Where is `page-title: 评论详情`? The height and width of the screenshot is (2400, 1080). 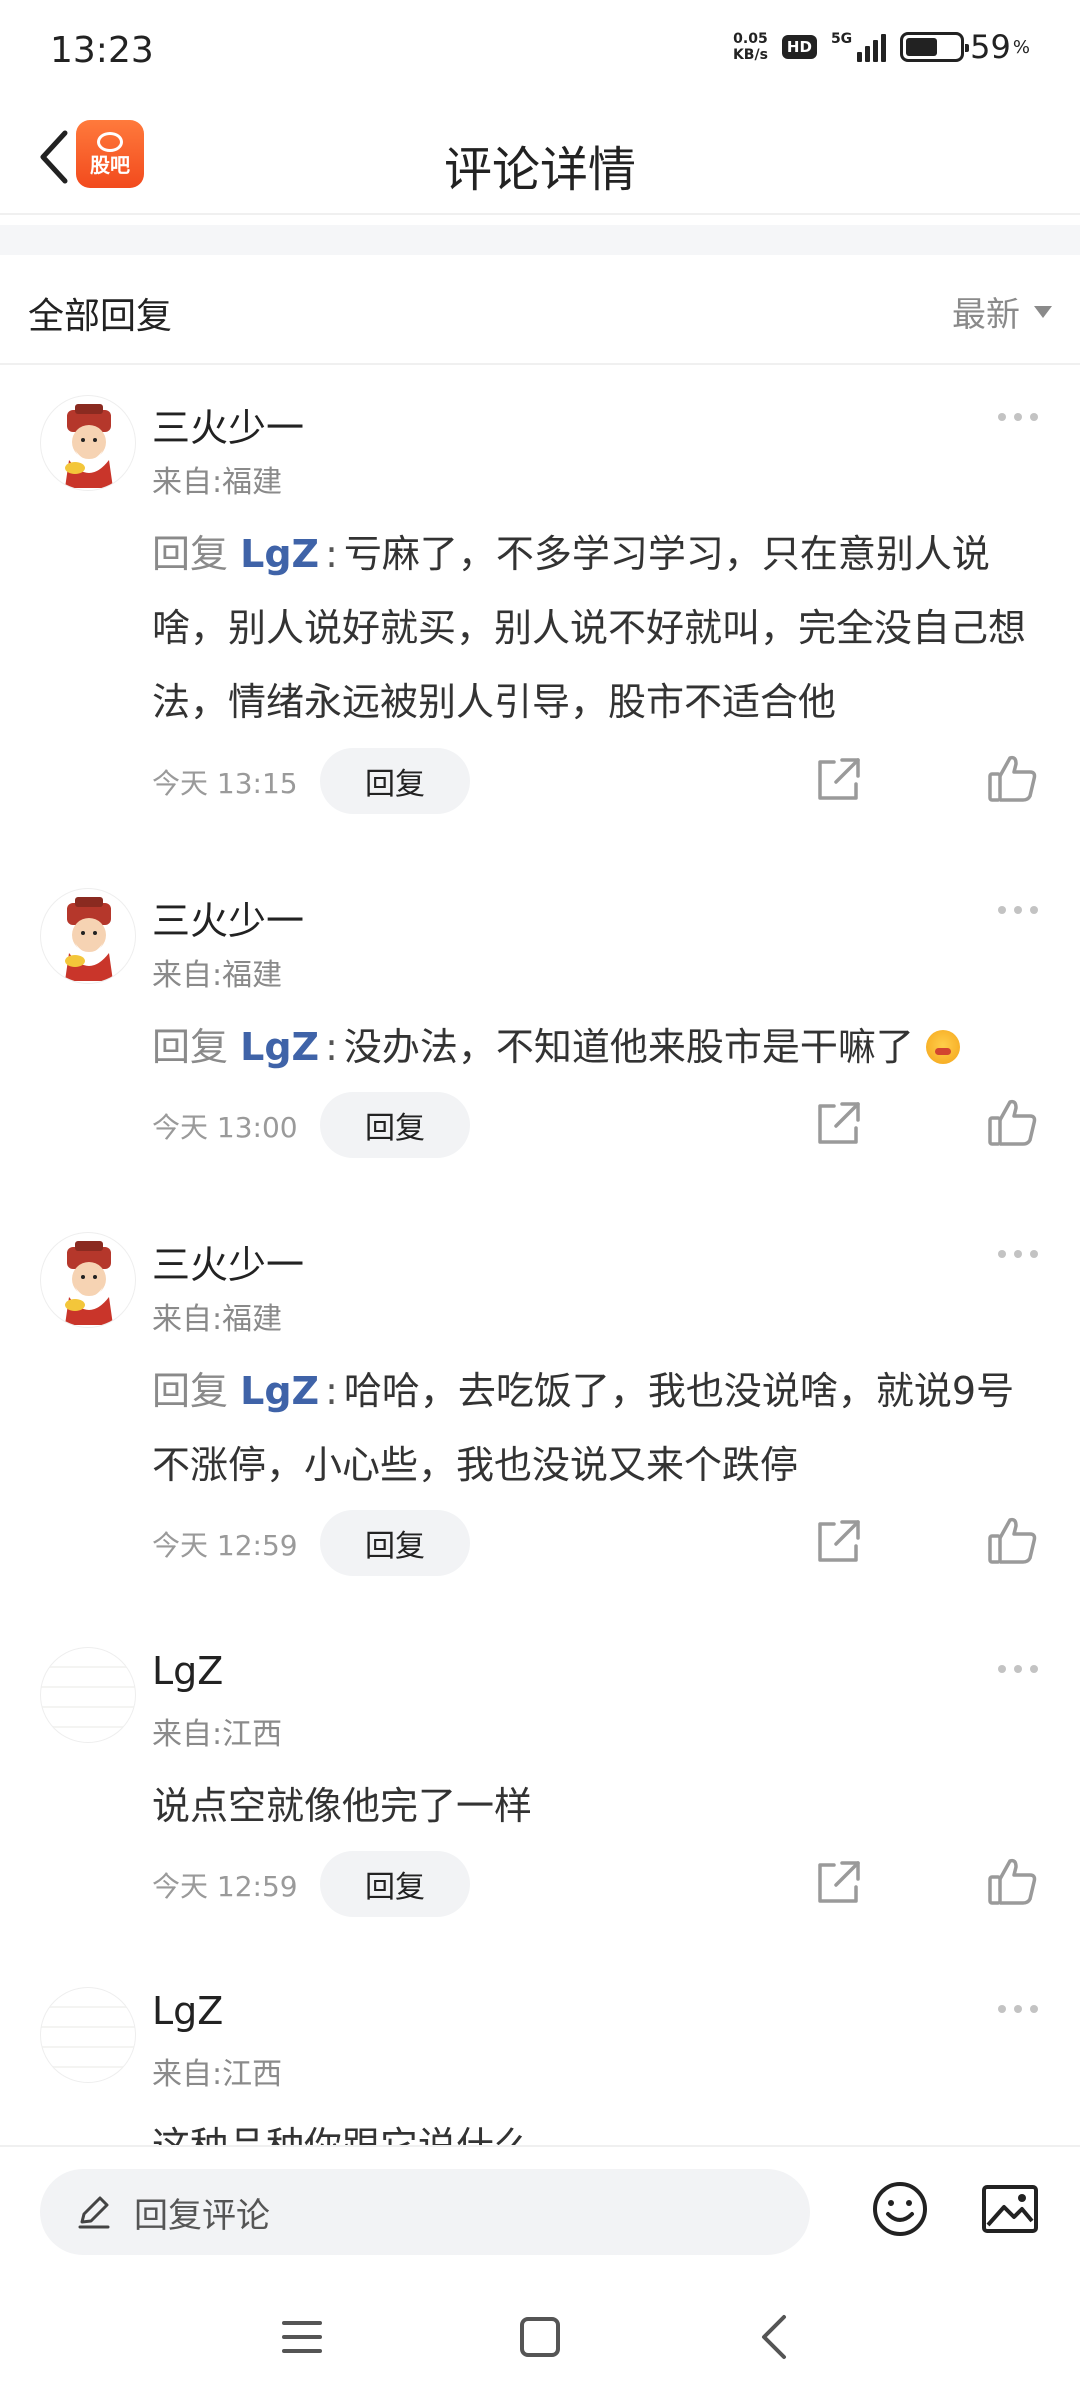
page-title: 评论详情 is located at coordinates (539, 170).